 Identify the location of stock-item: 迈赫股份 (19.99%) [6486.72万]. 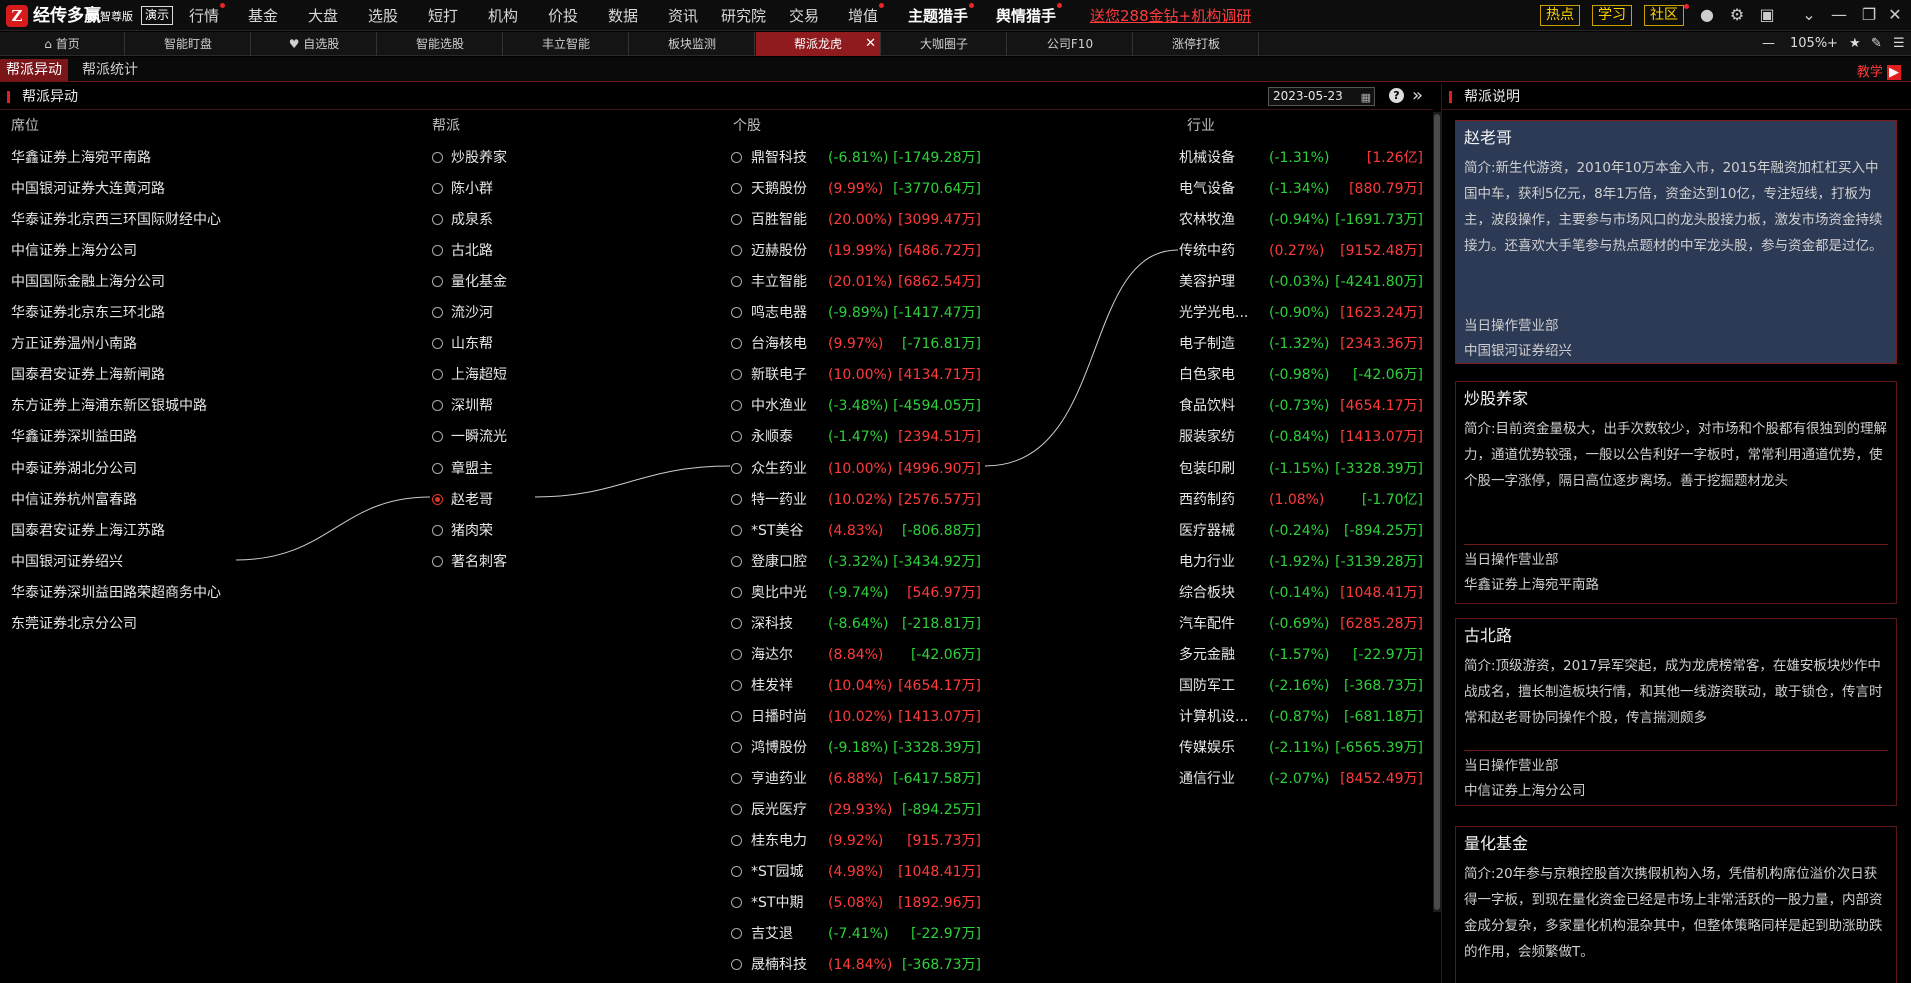
(866, 251).